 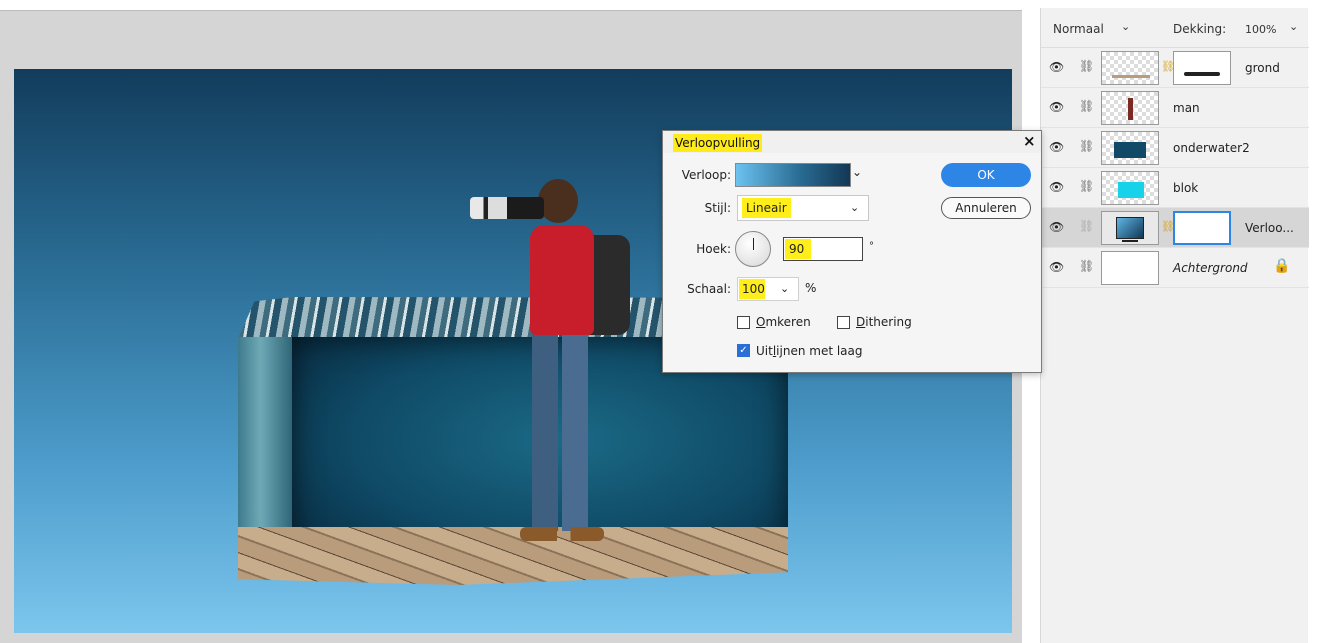 What do you see at coordinates (1281, 266) in the screenshot?
I see `lock-icon: 🔒` at bounding box center [1281, 266].